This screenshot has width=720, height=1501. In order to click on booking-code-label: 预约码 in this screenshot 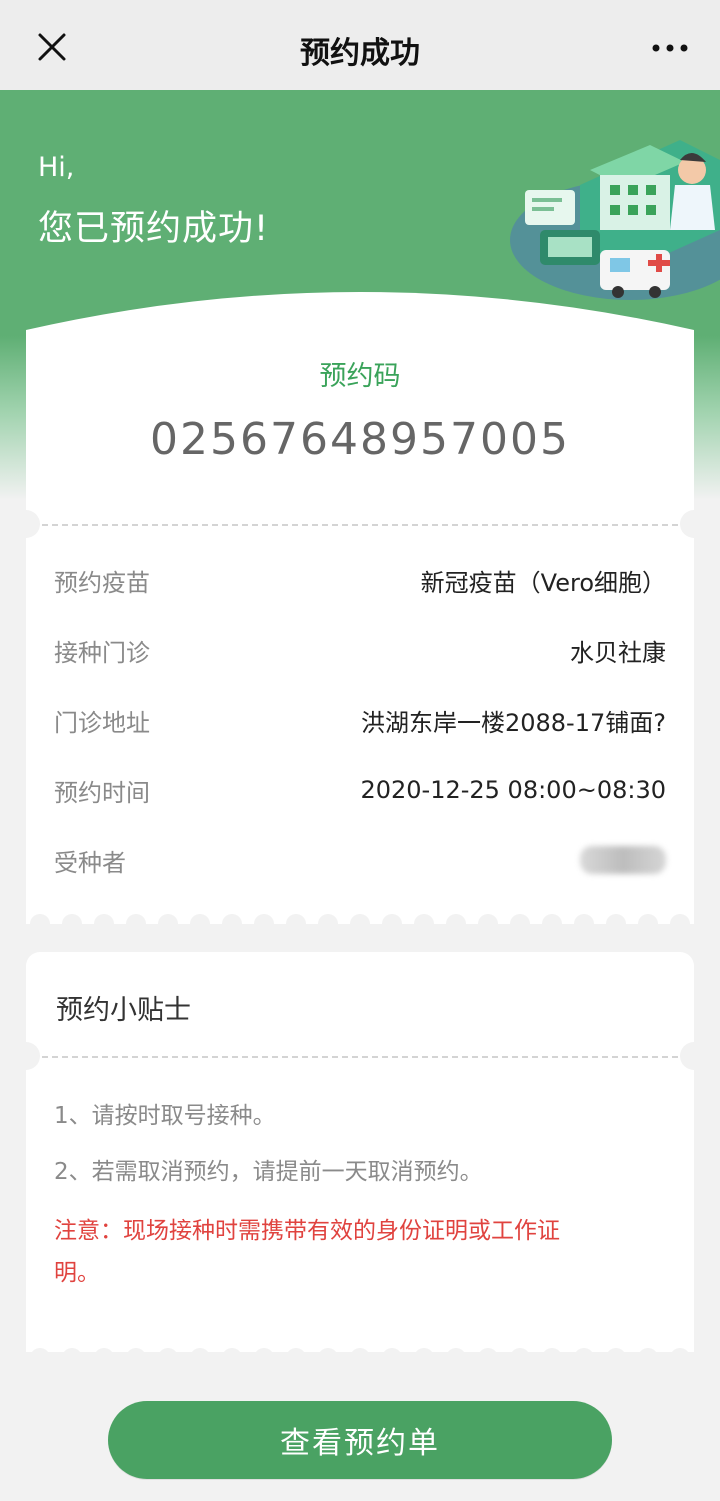, I will do `click(360, 376)`.